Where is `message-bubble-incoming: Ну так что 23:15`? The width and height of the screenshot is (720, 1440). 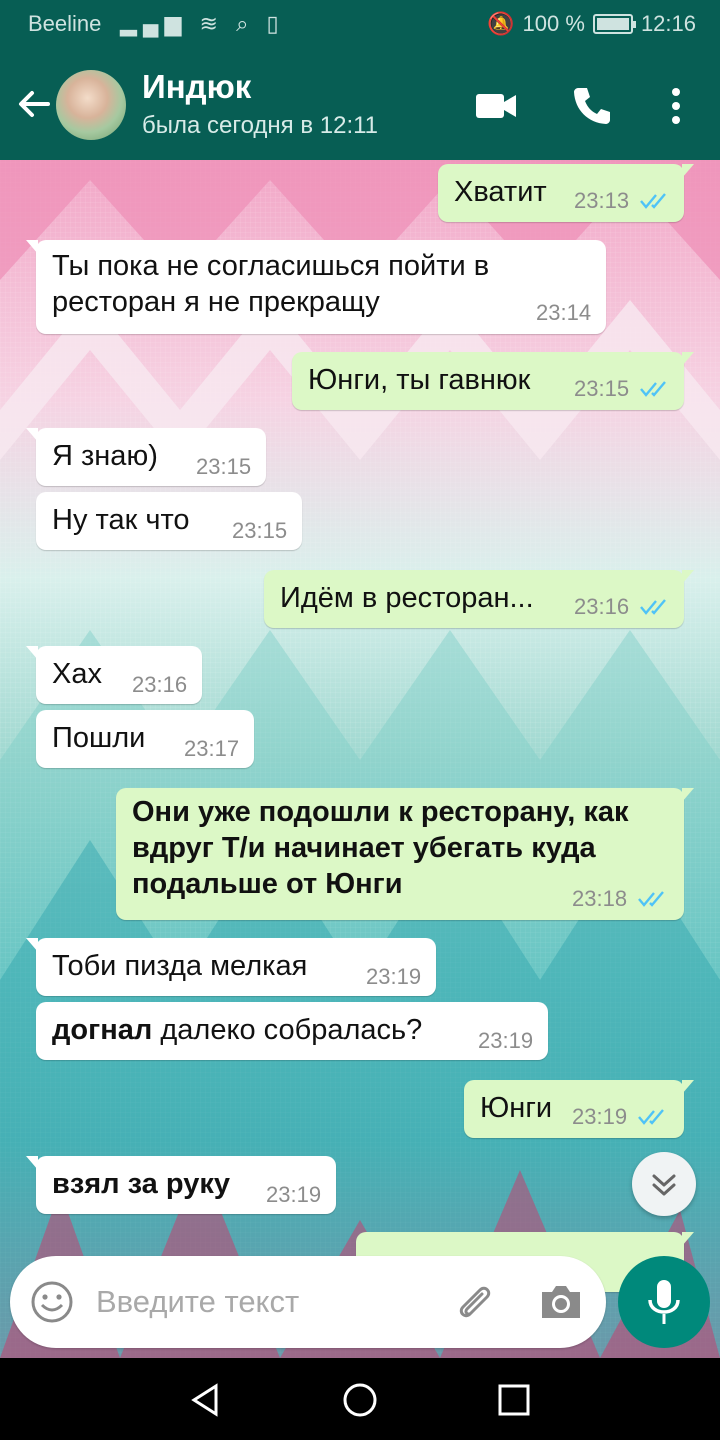 message-bubble-incoming: Ну так что 23:15 is located at coordinates (169, 521).